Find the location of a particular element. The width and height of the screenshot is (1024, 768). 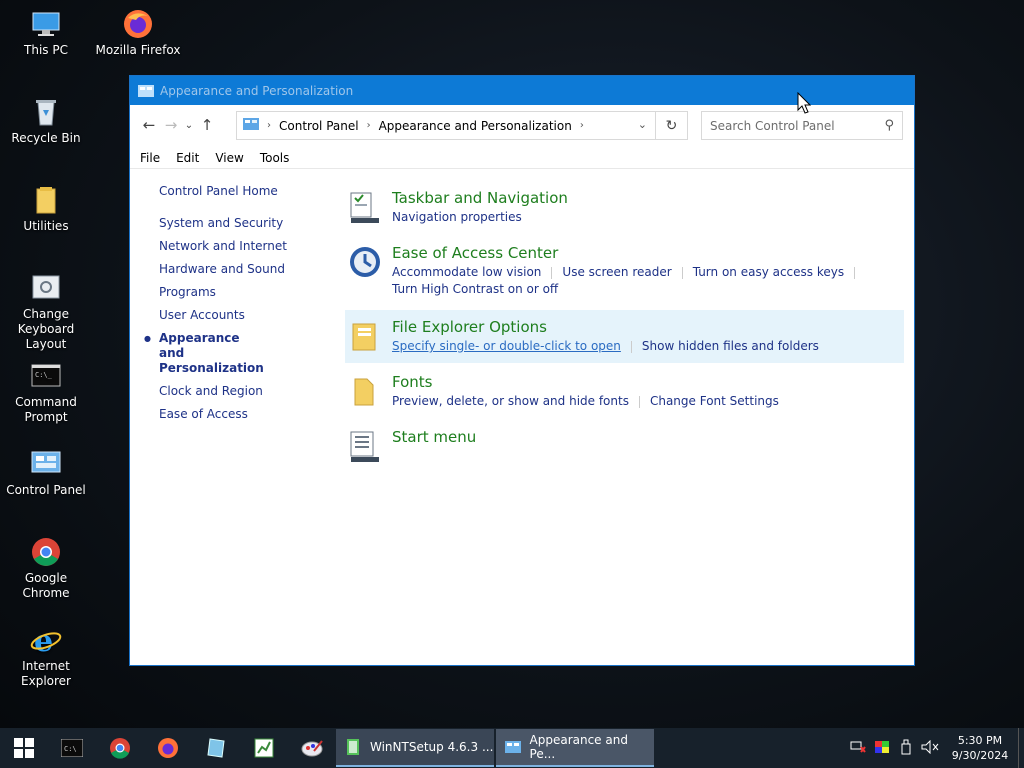

link-change-font-settings: Change Font Settings is located at coordinates (714, 401).